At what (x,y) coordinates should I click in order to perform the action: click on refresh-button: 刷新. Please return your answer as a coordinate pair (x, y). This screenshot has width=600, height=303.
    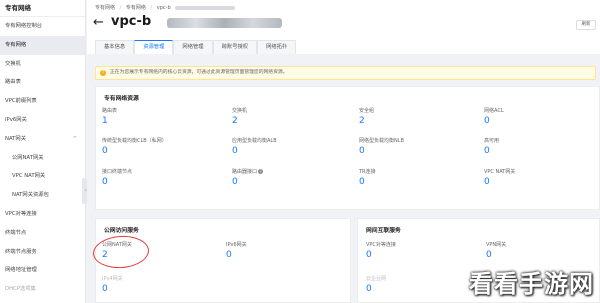
    Looking at the image, I should click on (586, 25).